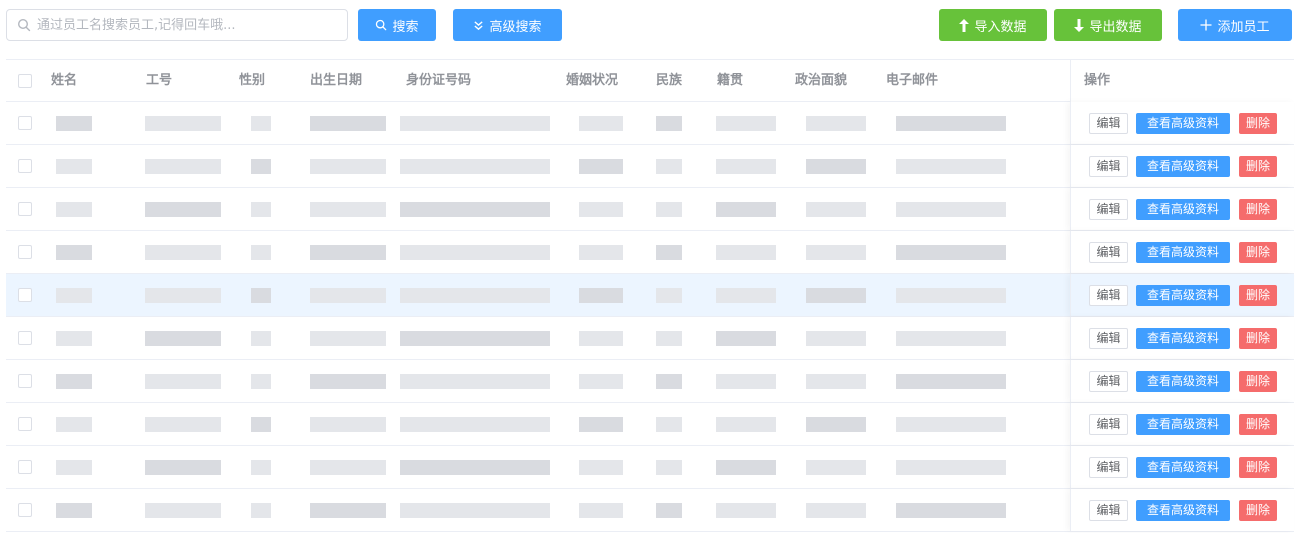 This screenshot has width=1296, height=533. What do you see at coordinates (159, 81) in the screenshot?
I see `column-header-employee-id: 工号` at bounding box center [159, 81].